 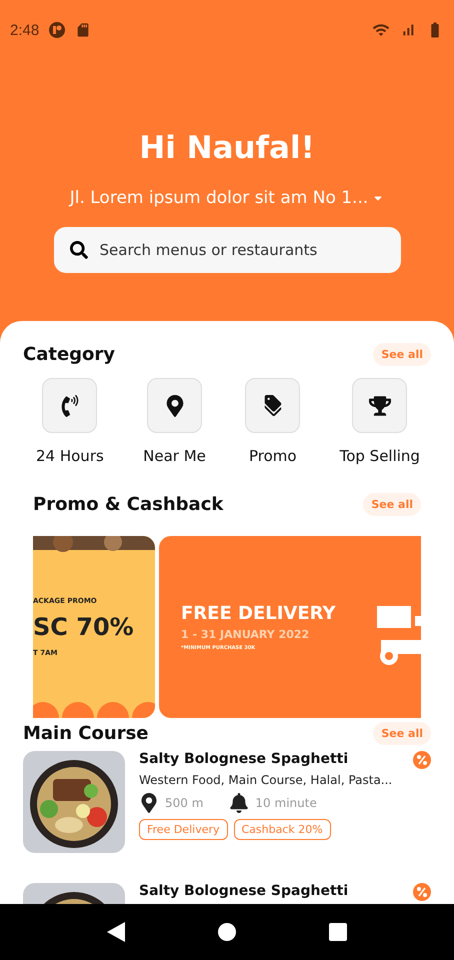 What do you see at coordinates (245, 634) in the screenshot?
I see `banner-text: 1 - 31 JANUARY 2022` at bounding box center [245, 634].